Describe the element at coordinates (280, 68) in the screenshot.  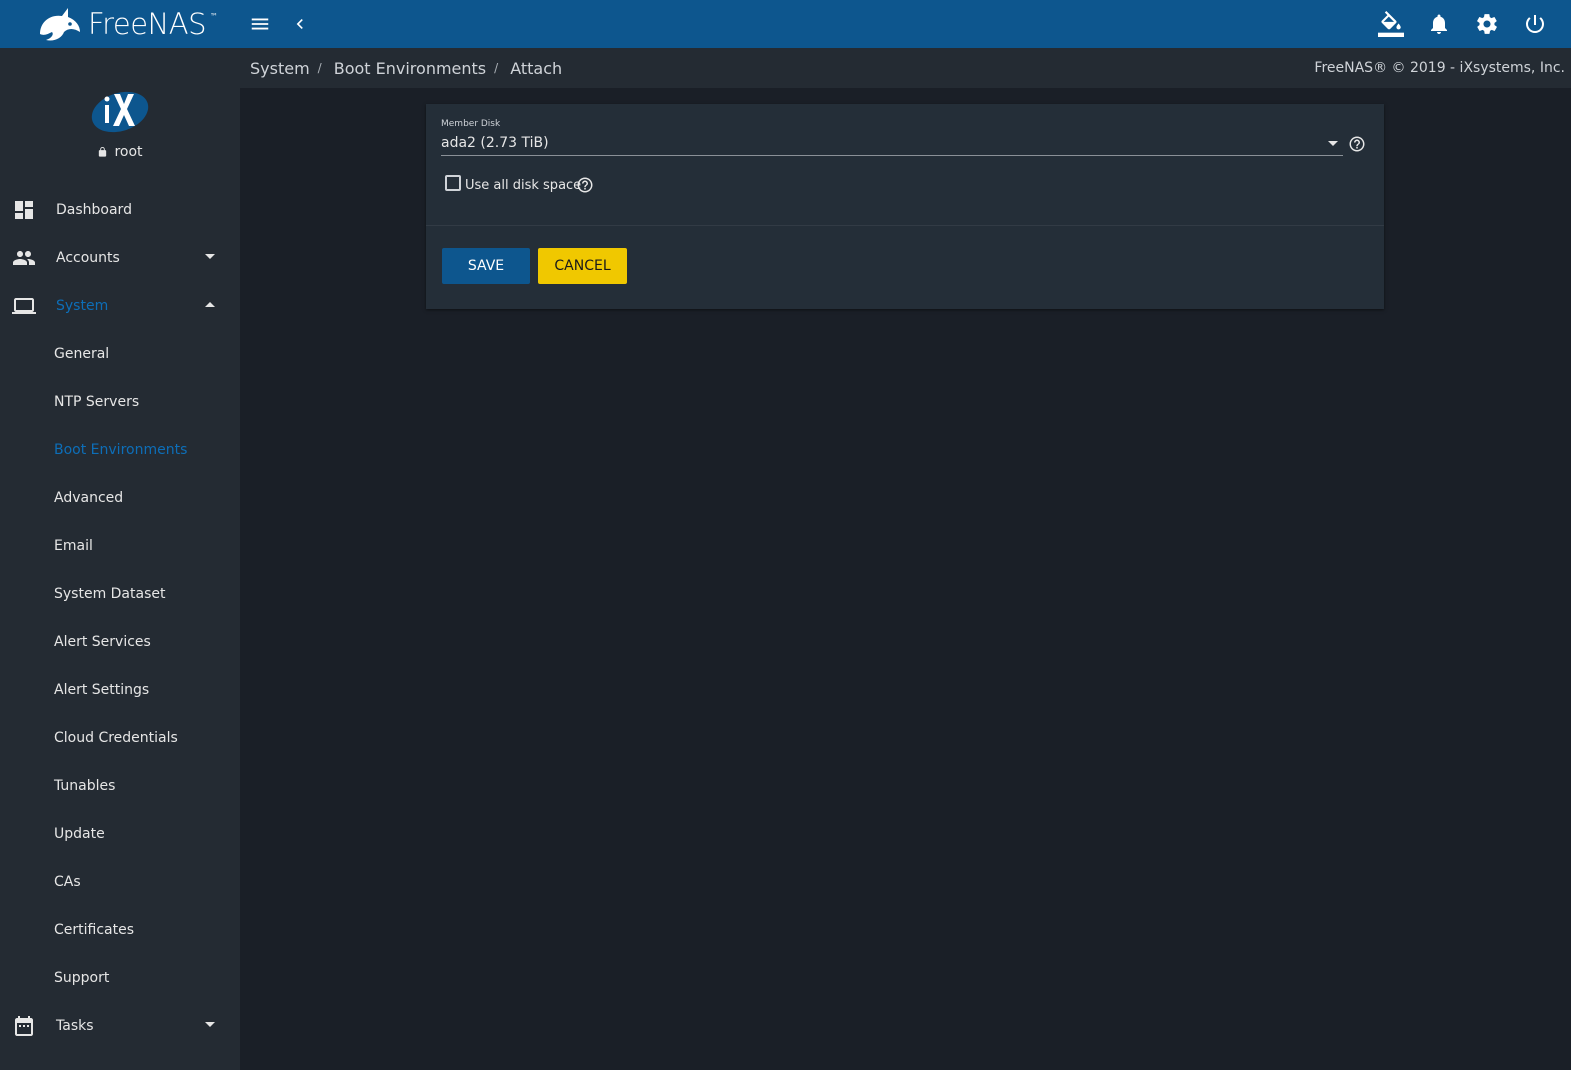
I see `breadcrumb-system: System` at that location.